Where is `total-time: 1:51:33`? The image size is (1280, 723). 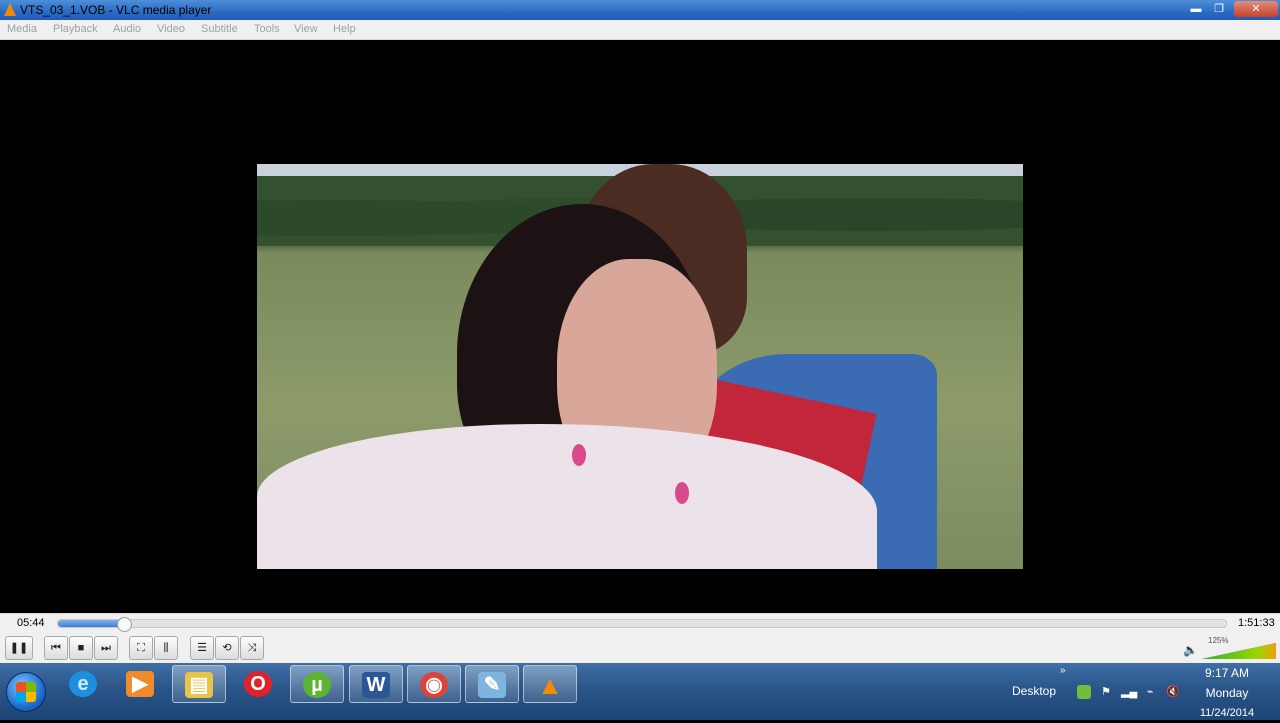
total-time: 1:51:33 is located at coordinates (1256, 623).